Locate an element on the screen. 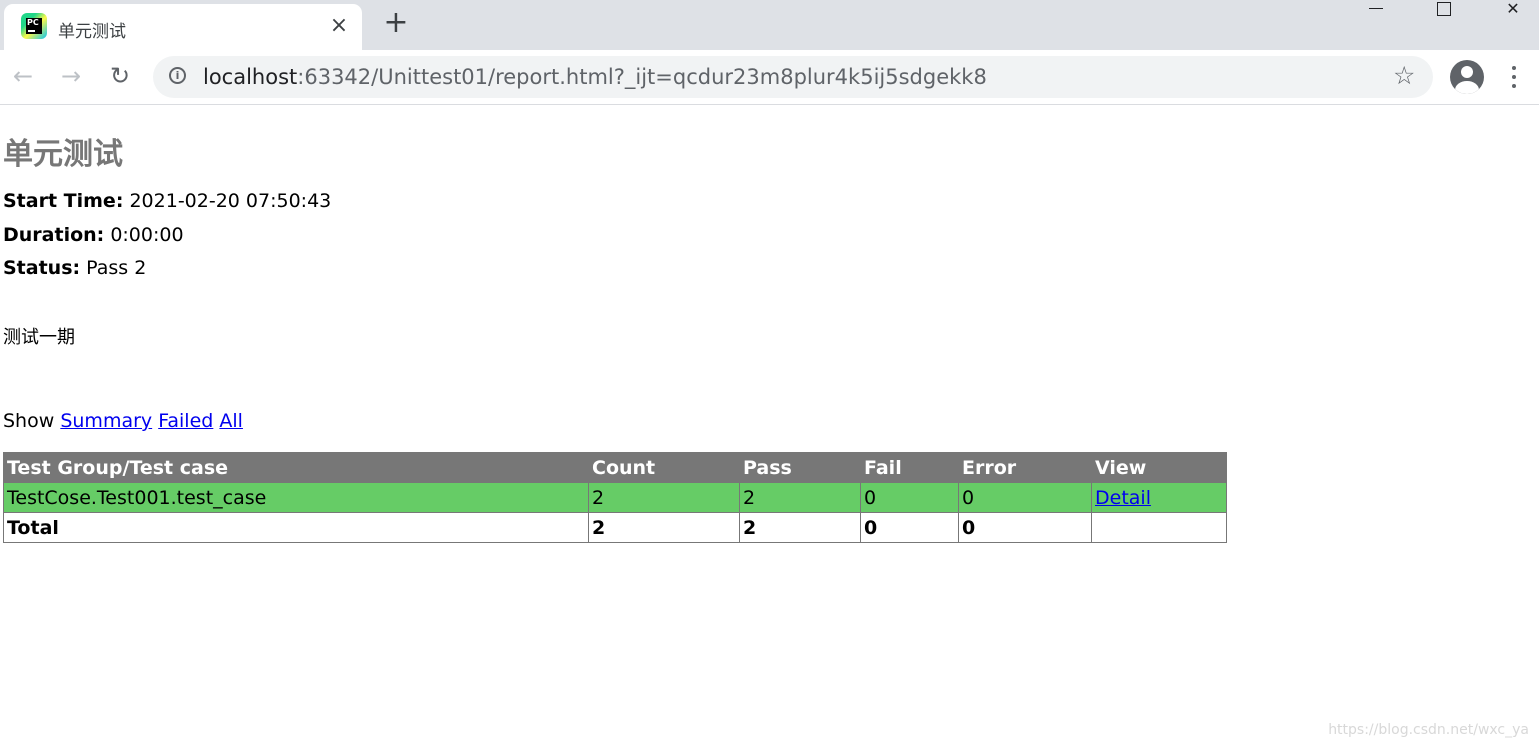 Image resolution: width=1539 pixels, height=746 pixels. start-time: Start Time: 2021-02-20 07:50:43 is located at coordinates (167, 201).